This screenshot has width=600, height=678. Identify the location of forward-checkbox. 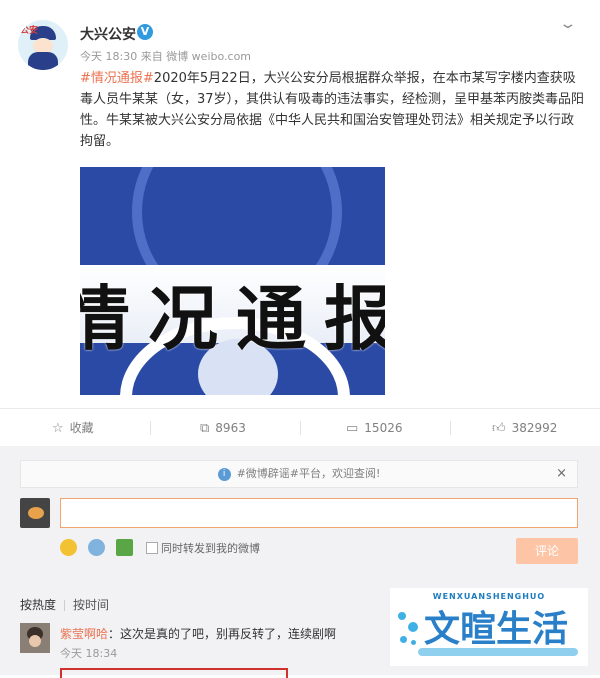
(152, 548).